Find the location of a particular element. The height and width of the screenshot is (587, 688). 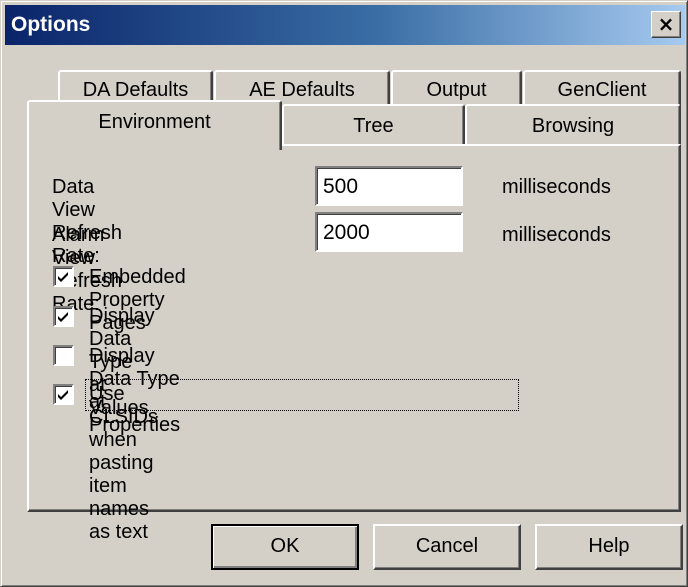

alarm-view-rate-input: 2000 is located at coordinates (389, 232).